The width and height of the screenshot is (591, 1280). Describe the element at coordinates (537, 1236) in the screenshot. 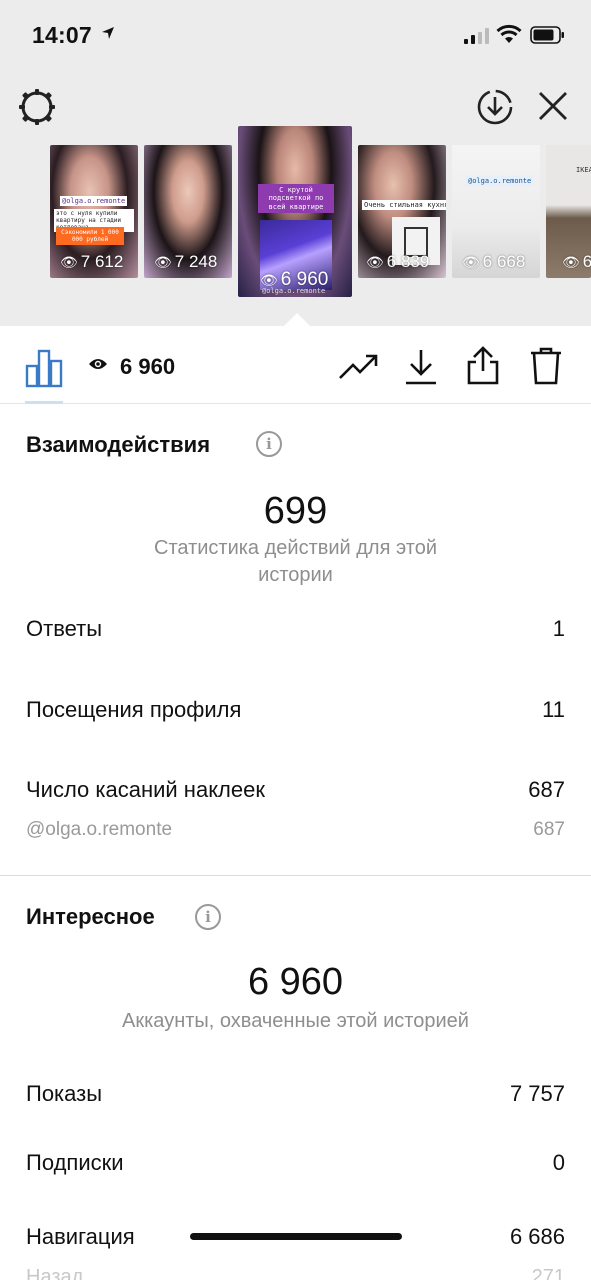

I see `stat-value: 6 686` at that location.